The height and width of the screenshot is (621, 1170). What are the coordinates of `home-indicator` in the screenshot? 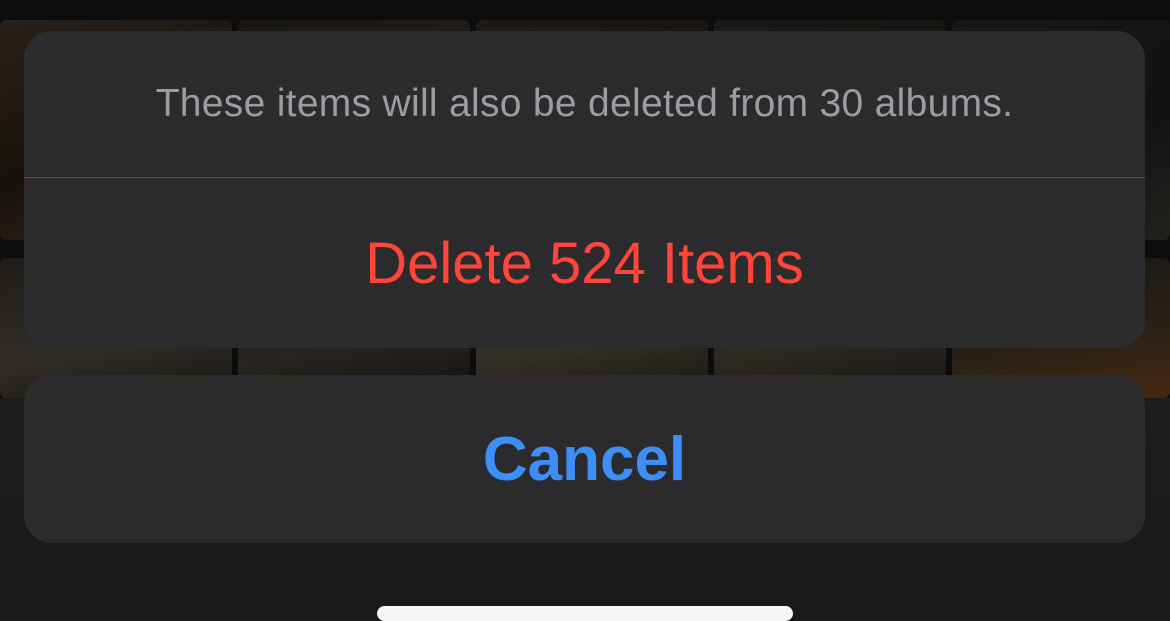 It's located at (585, 613).